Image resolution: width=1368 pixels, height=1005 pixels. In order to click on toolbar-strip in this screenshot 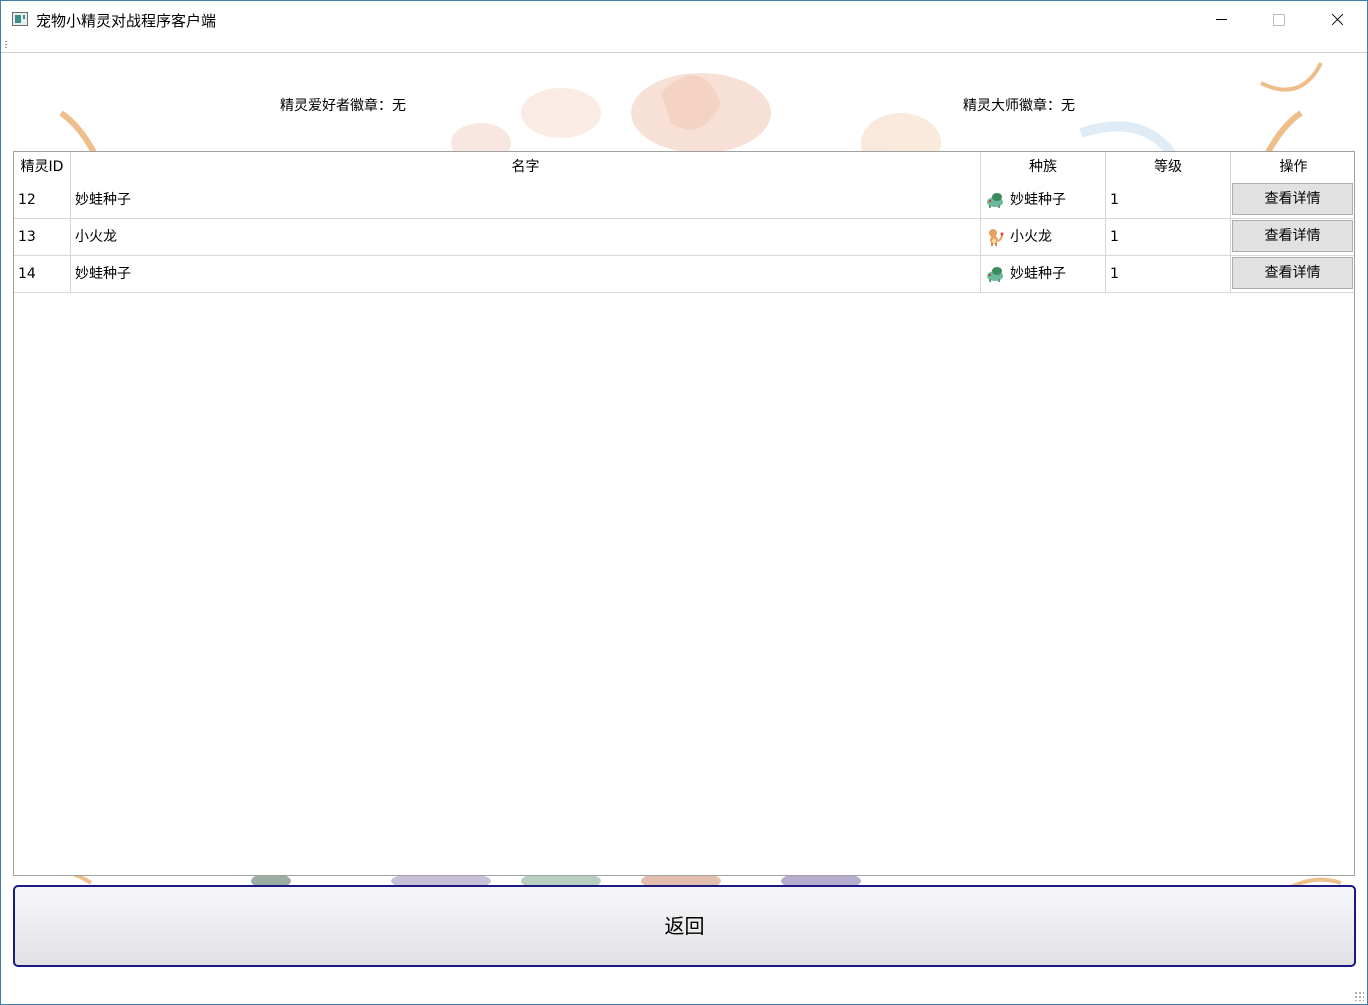, I will do `click(684, 46)`.